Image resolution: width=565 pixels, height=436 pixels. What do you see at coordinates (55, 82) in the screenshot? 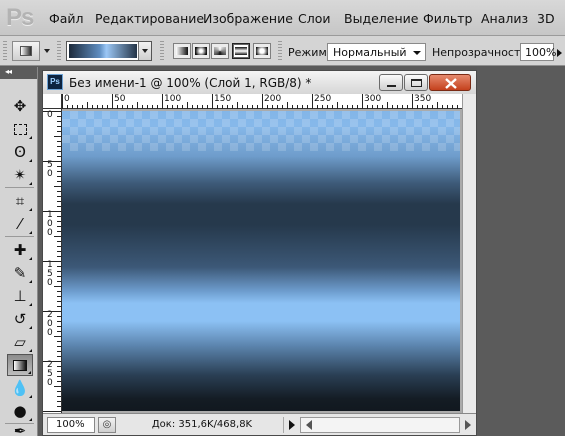
I see `document-ps-icon: Ps` at bounding box center [55, 82].